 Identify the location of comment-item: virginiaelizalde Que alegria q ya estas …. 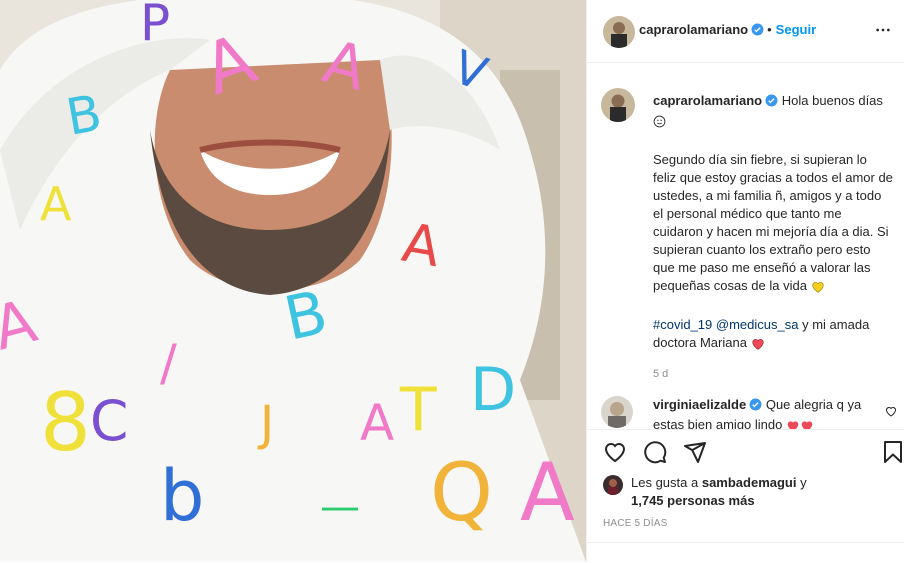
(749, 412).